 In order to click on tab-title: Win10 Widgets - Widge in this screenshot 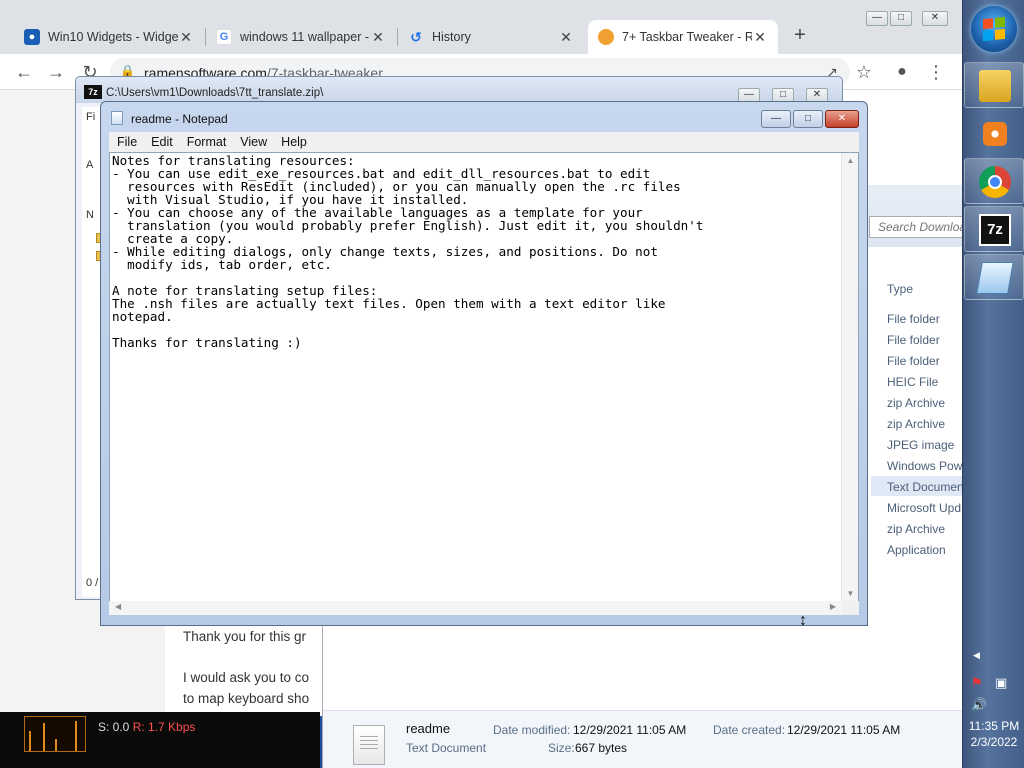, I will do `click(113, 37)`.